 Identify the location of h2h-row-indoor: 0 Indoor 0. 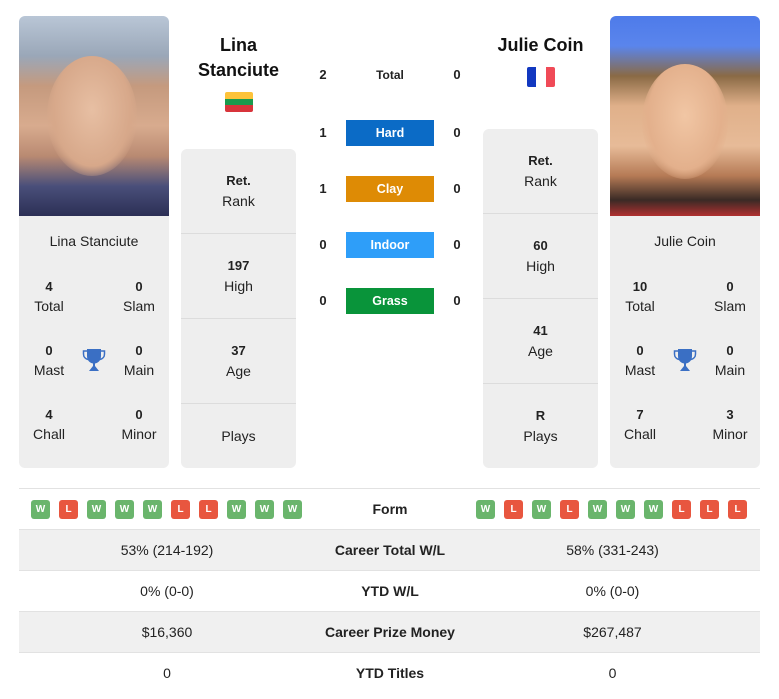
(390, 245).